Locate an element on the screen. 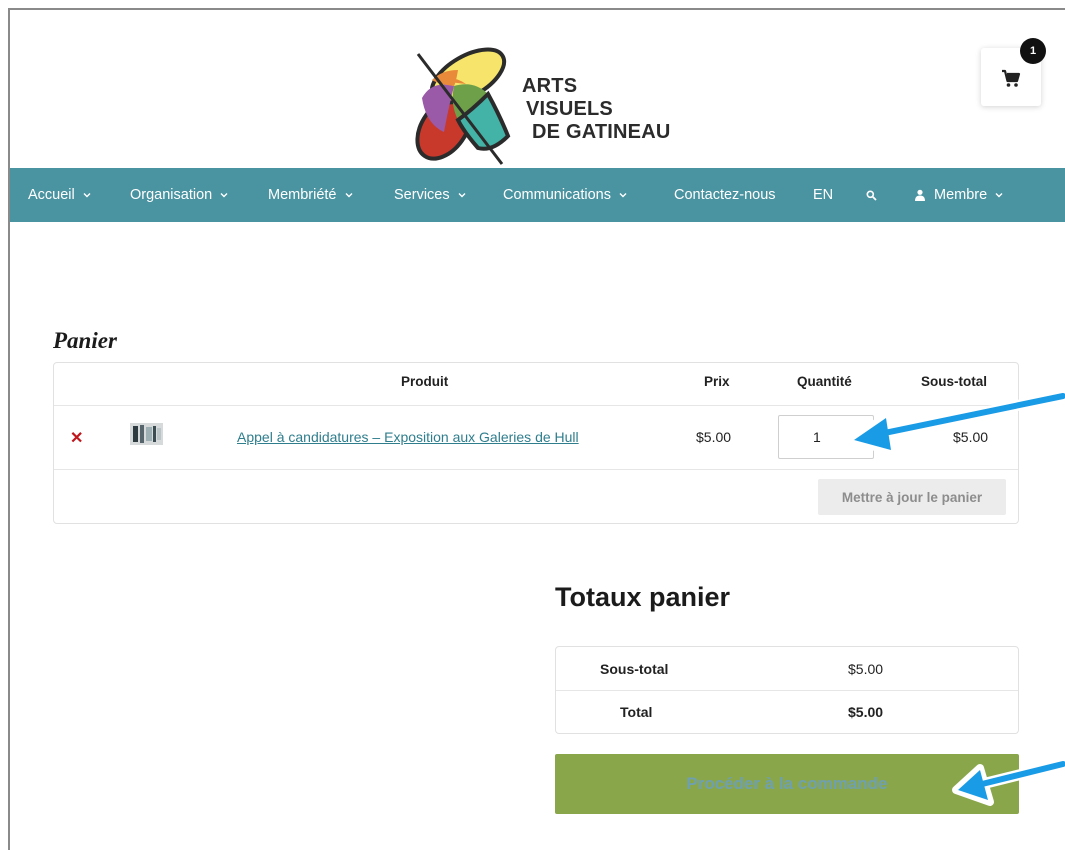 The width and height of the screenshot is (1065, 850). item-price: $5.00 is located at coordinates (714, 437).